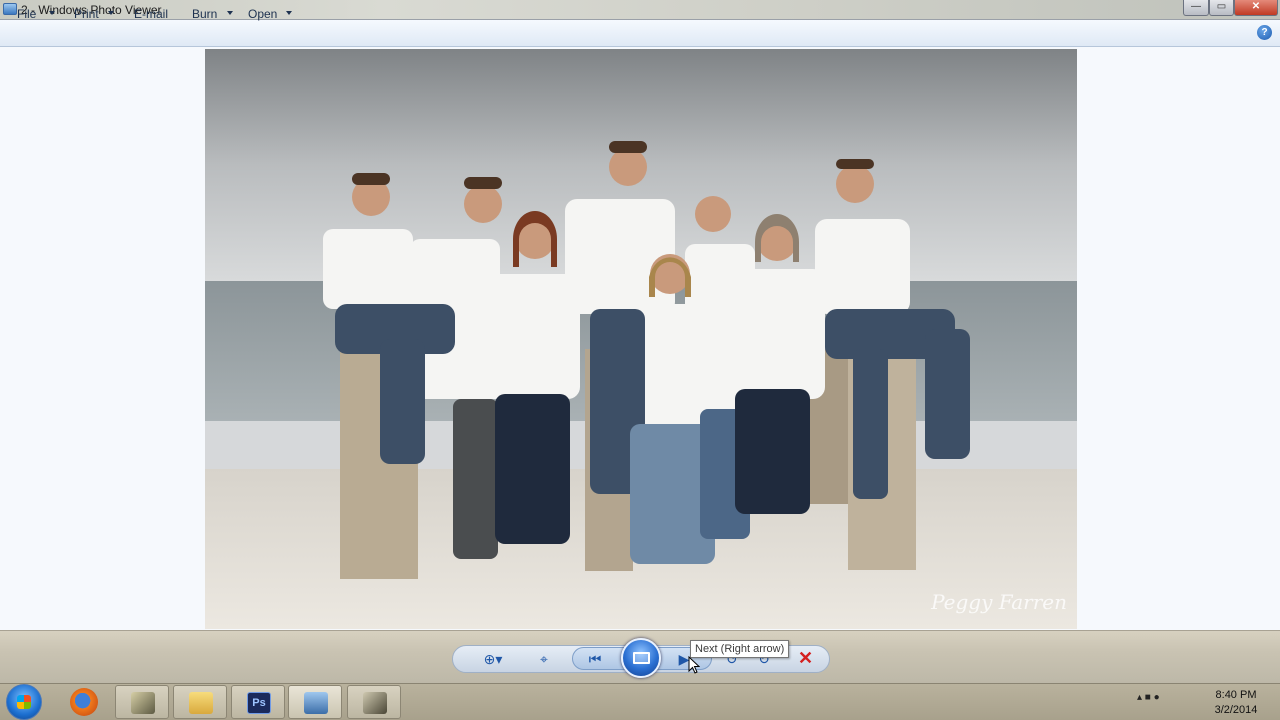 This screenshot has height=720, width=1280. I want to click on taskbar-file-explorer, so click(200, 702).